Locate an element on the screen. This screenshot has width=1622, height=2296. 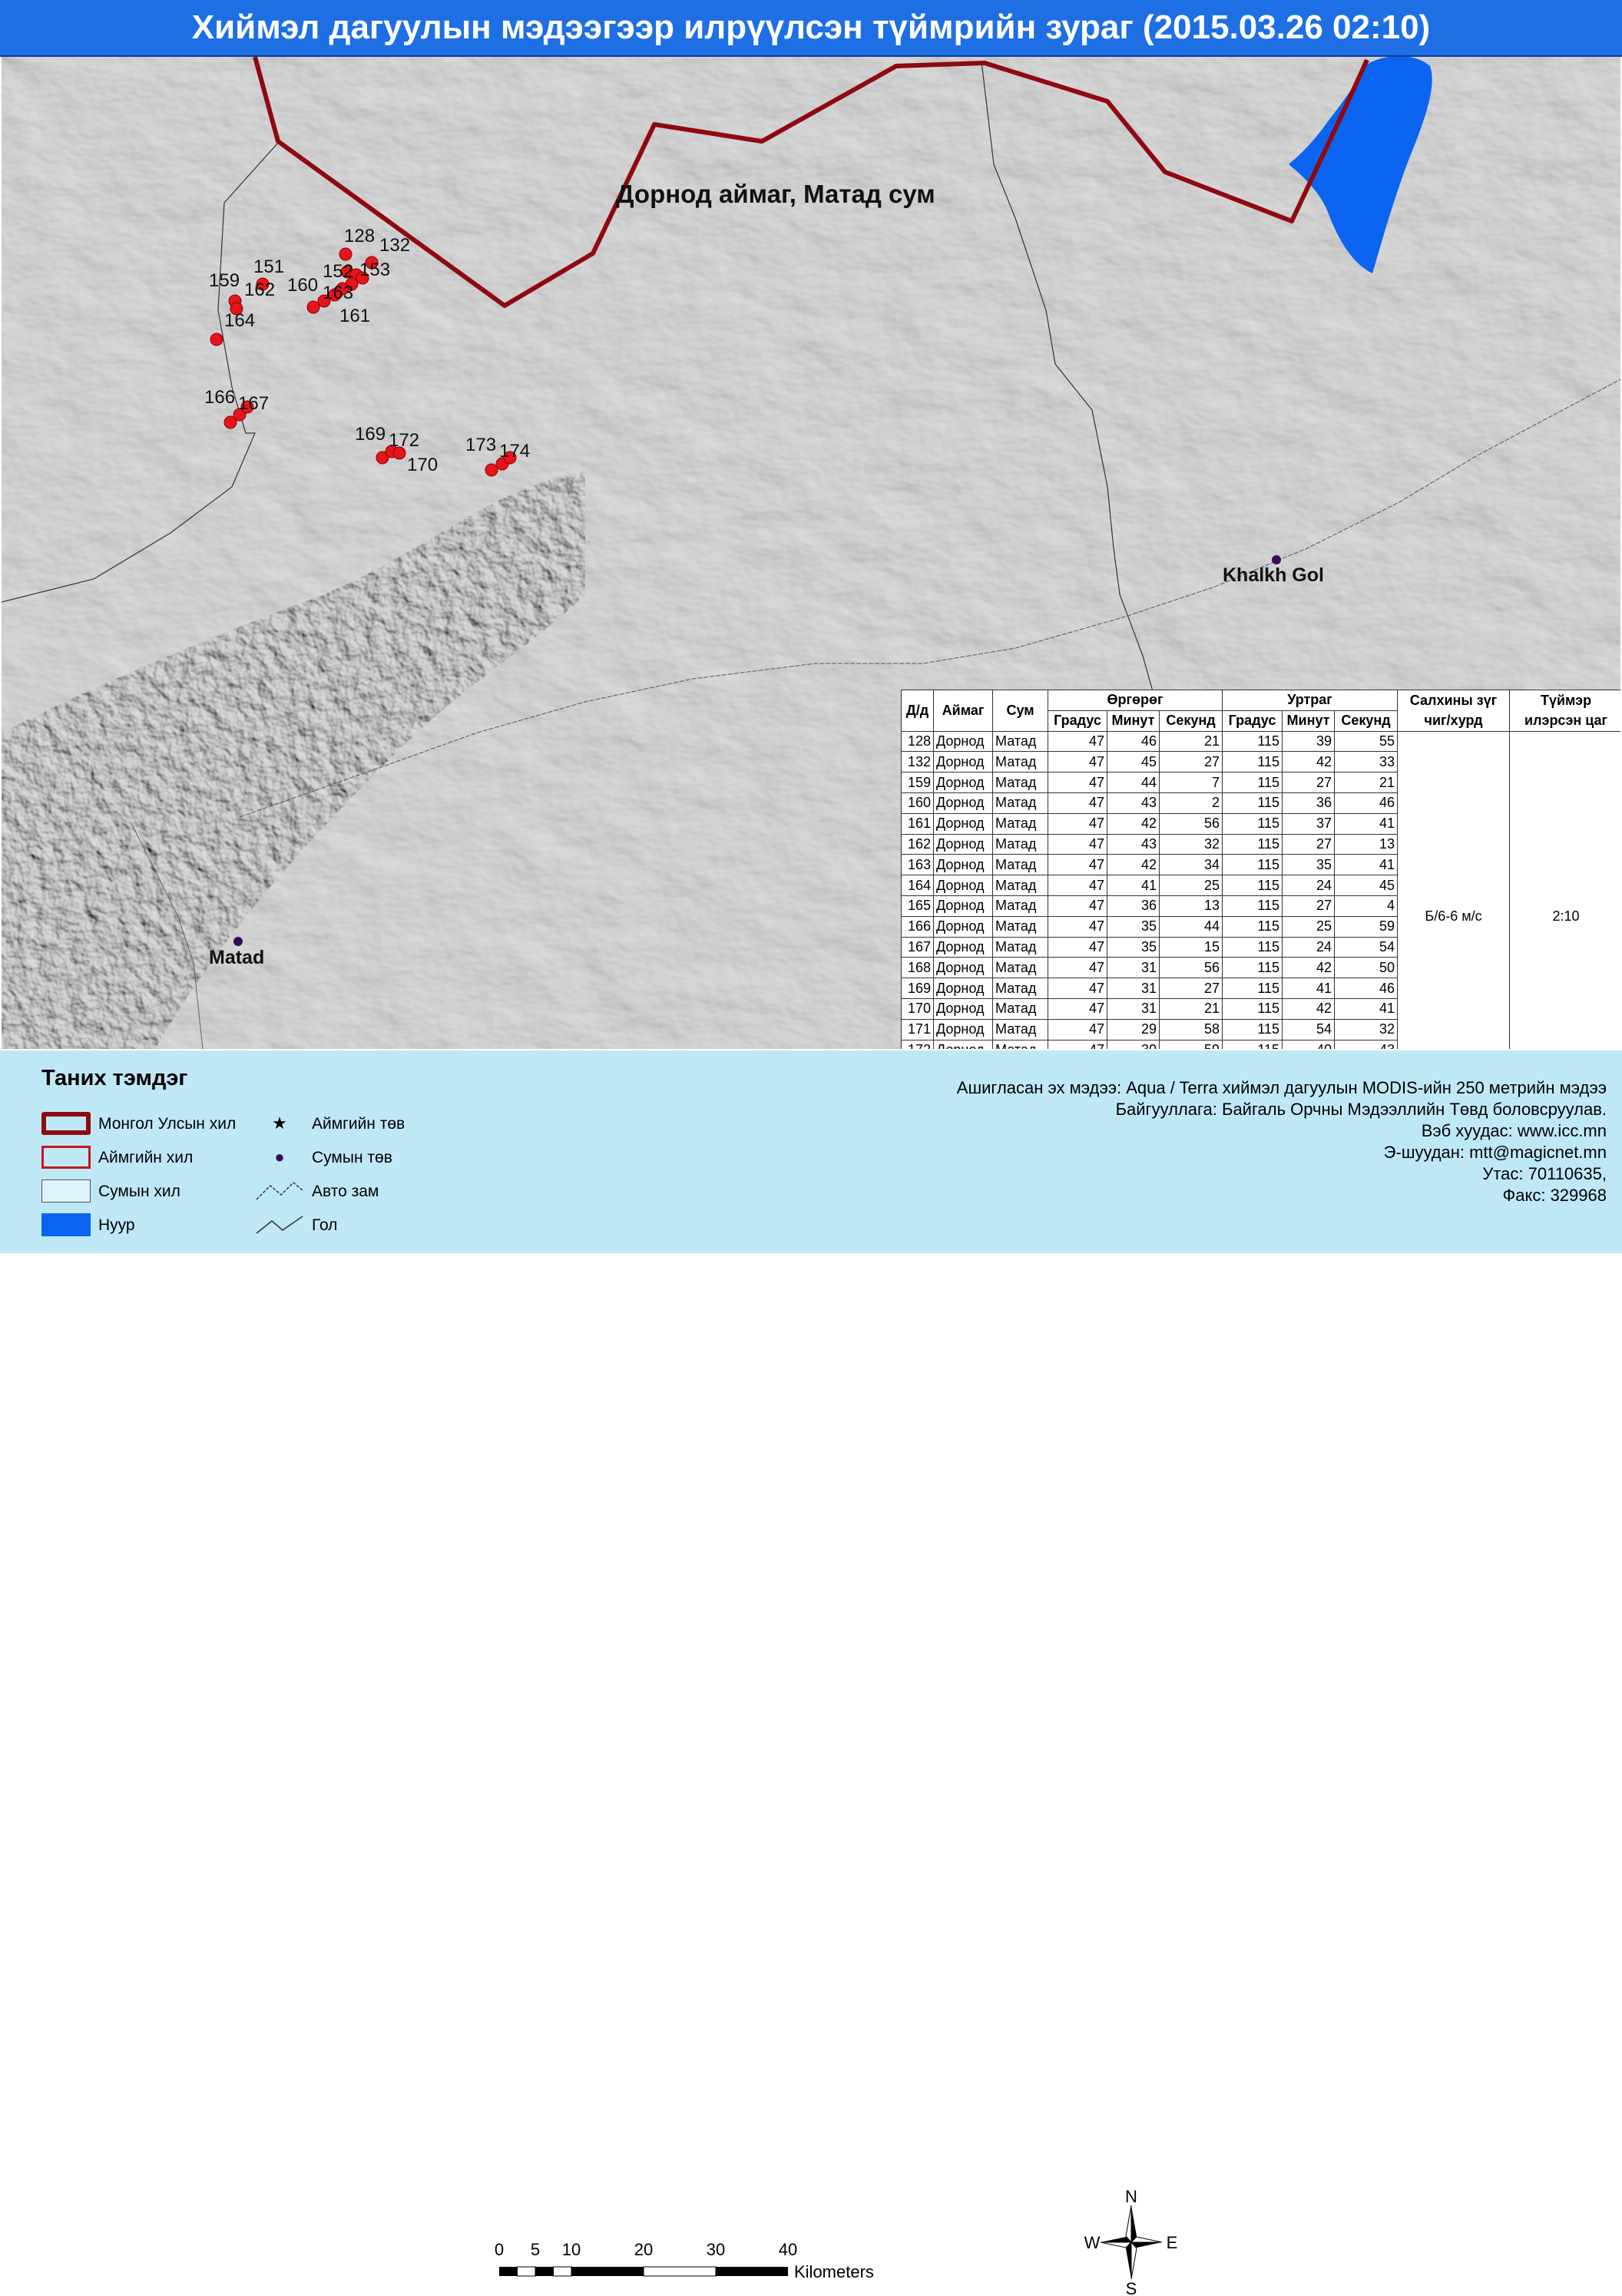
col-header-lon-min: Минут is located at coordinates (1309, 721).